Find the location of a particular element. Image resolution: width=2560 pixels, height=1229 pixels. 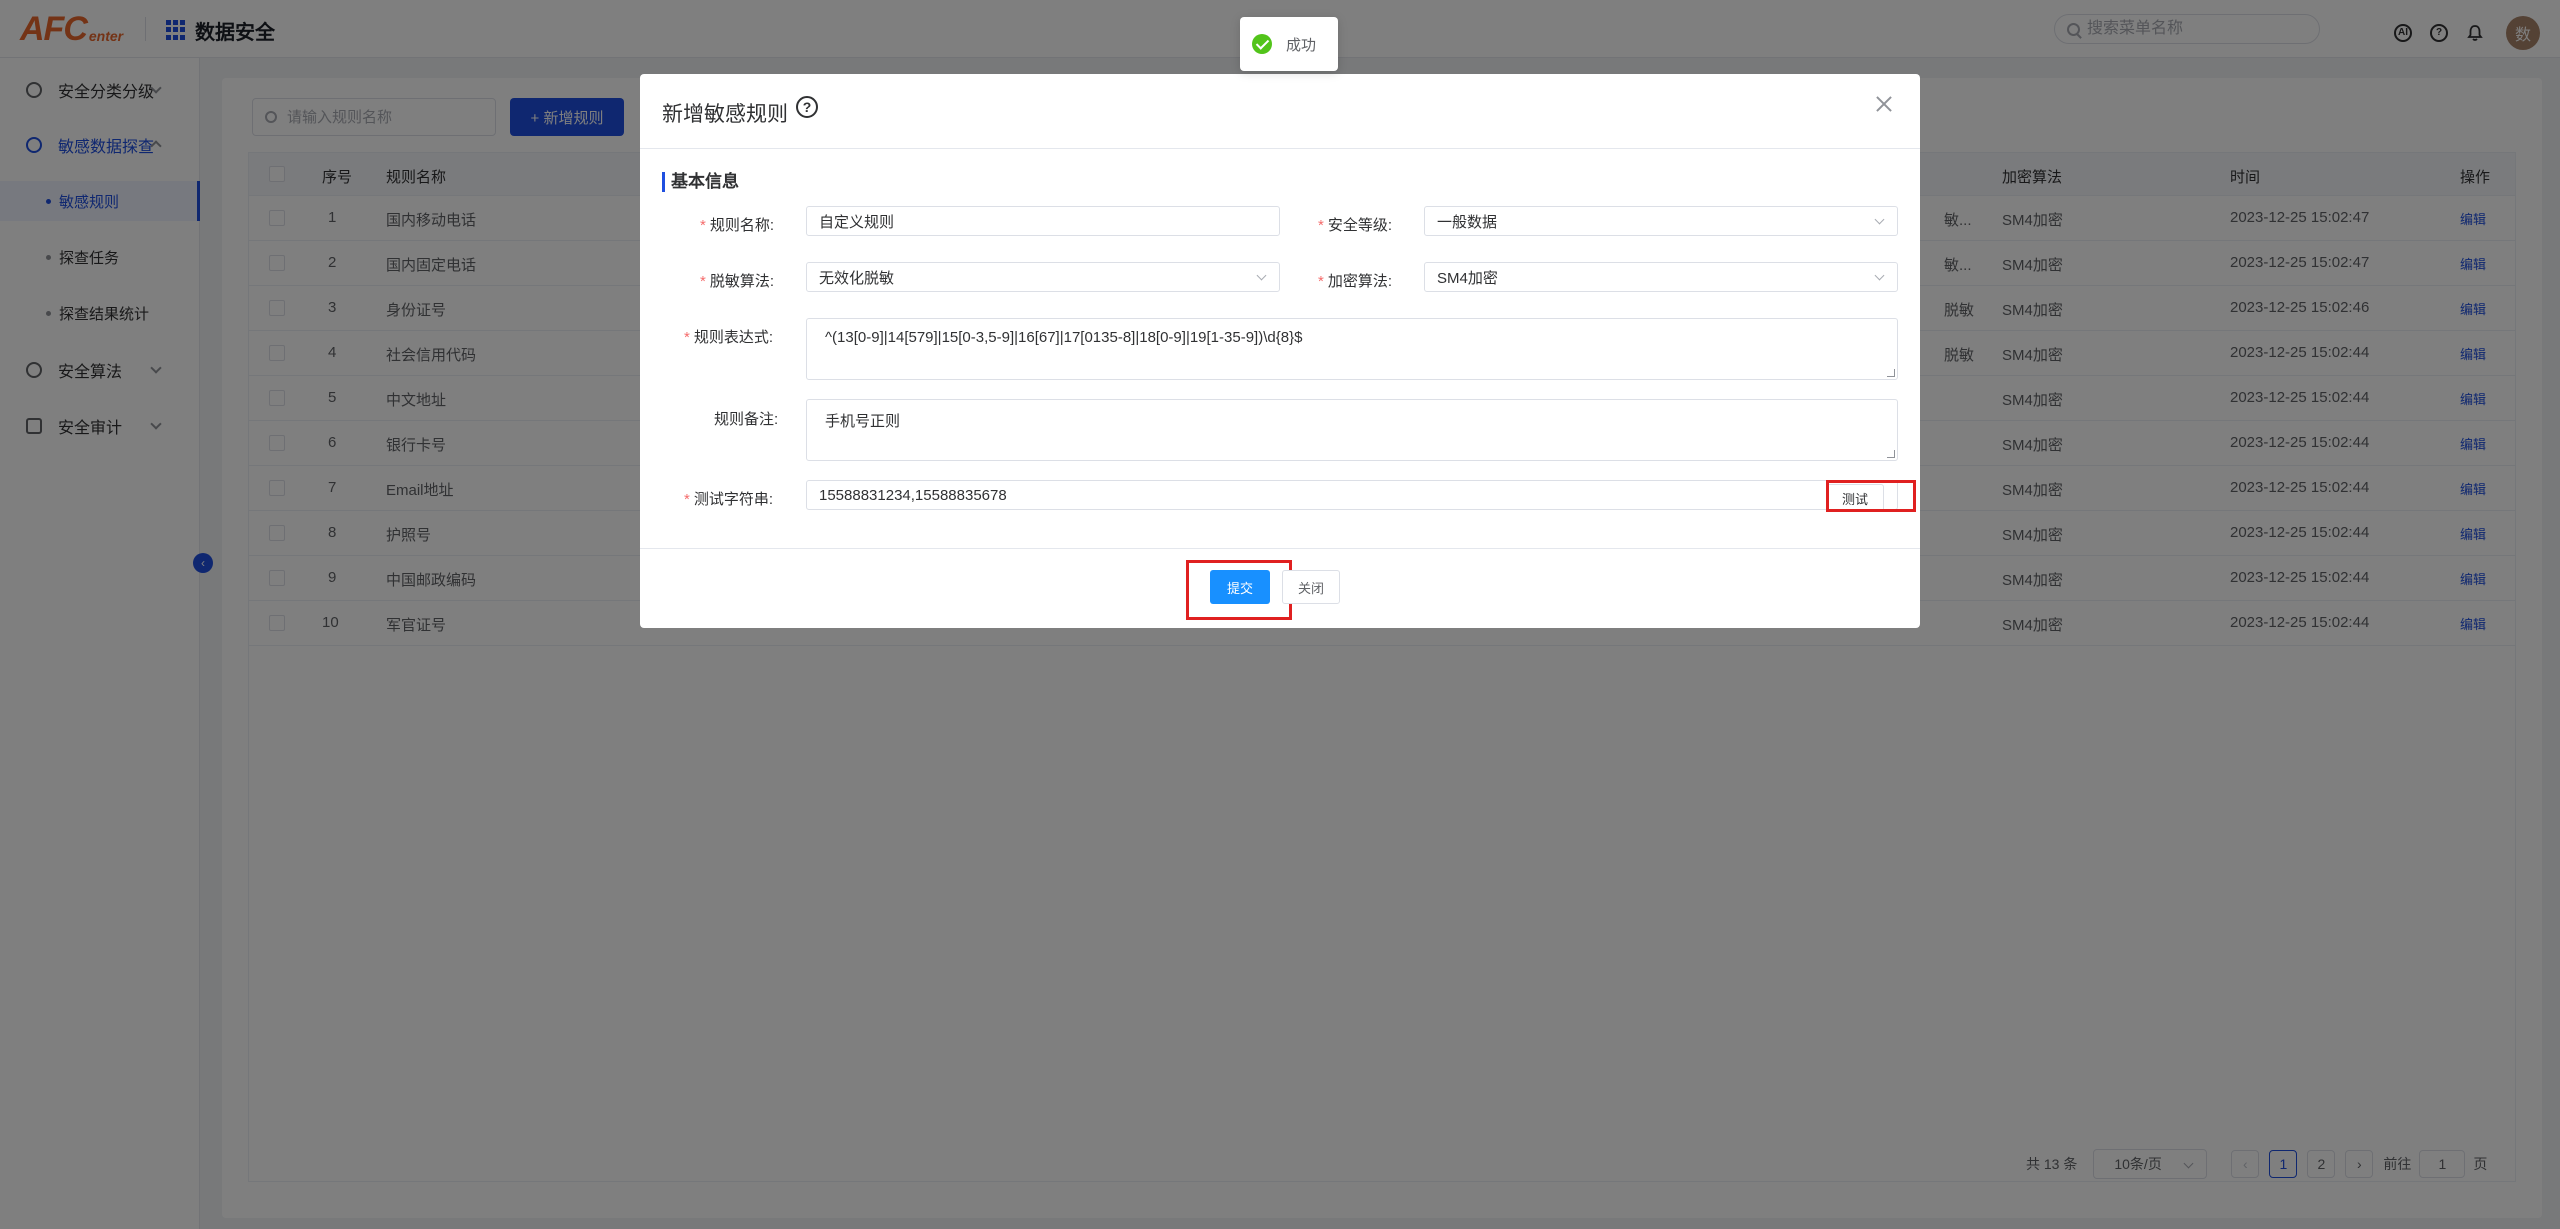

test-string-field: 15588831234,15588835678 is located at coordinates (1352, 495).